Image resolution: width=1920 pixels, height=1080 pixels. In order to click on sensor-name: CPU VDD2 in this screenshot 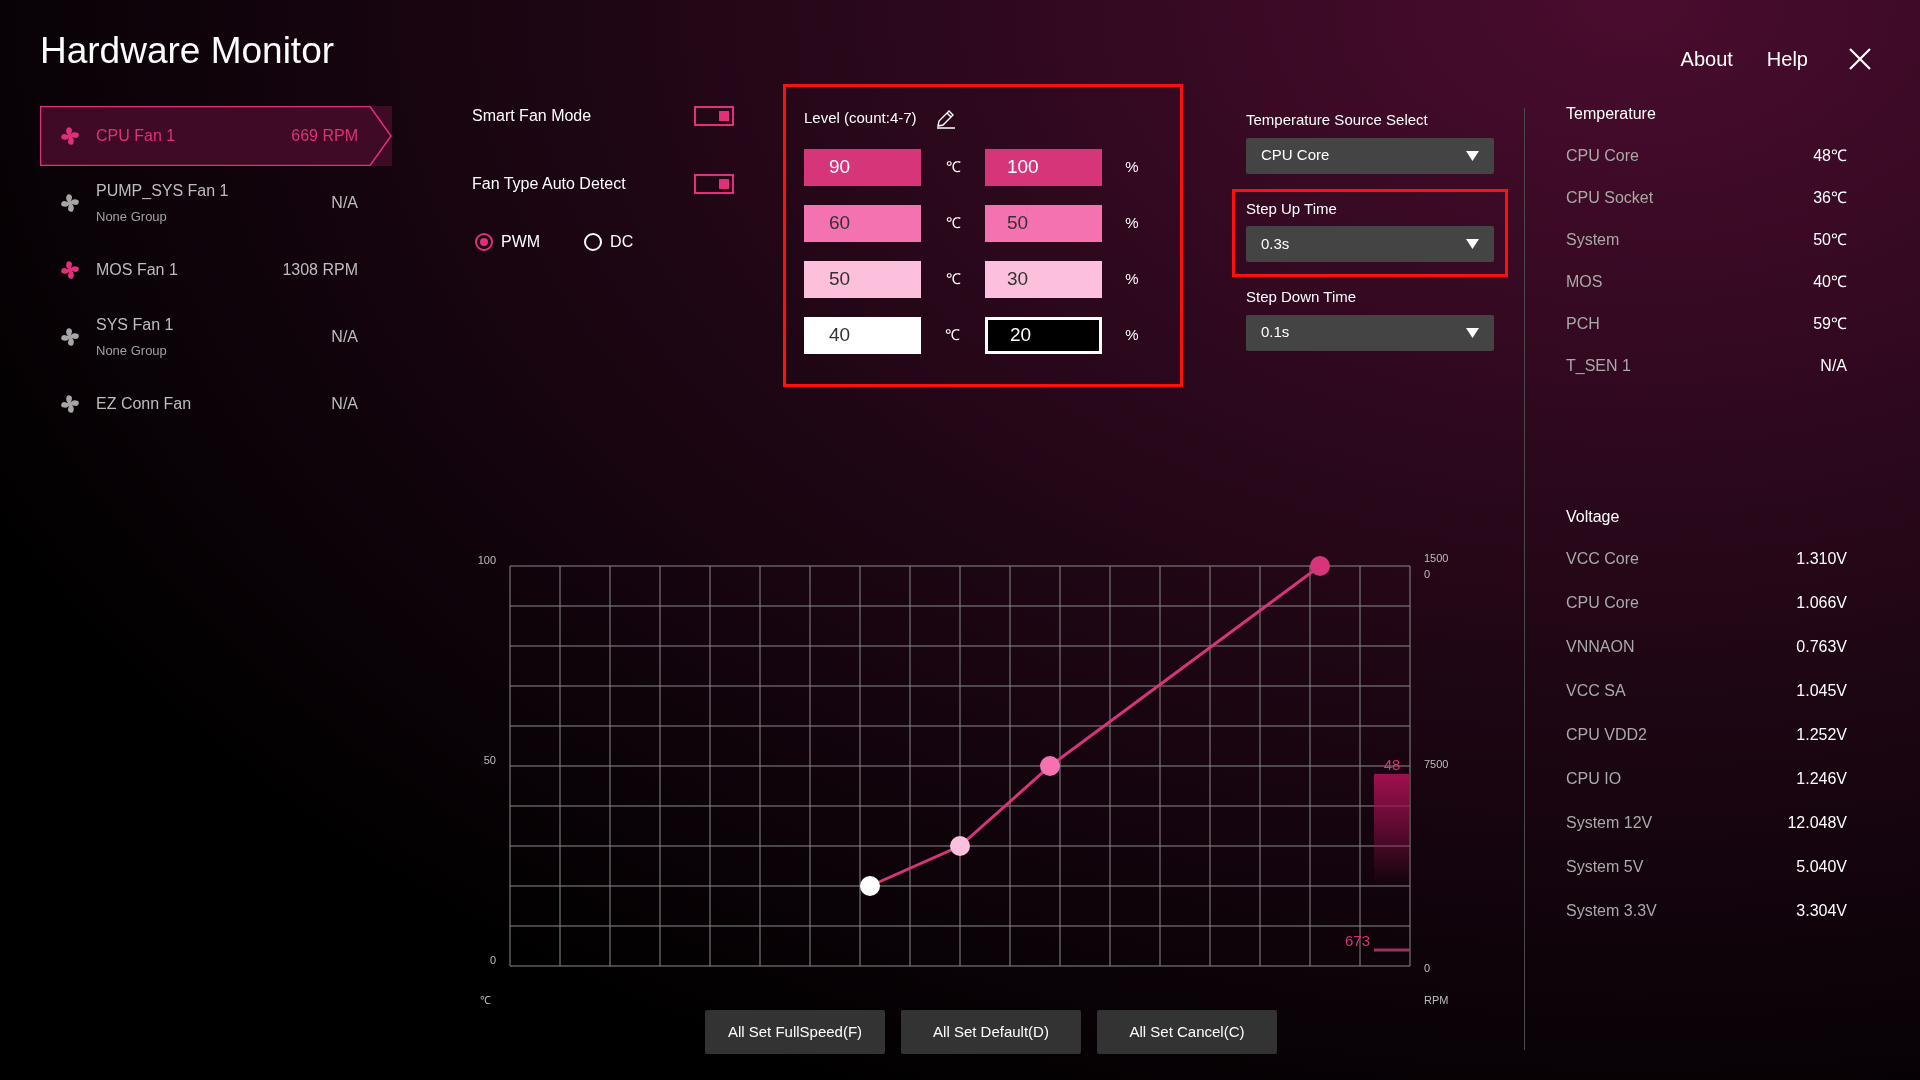, I will do `click(1606, 735)`.